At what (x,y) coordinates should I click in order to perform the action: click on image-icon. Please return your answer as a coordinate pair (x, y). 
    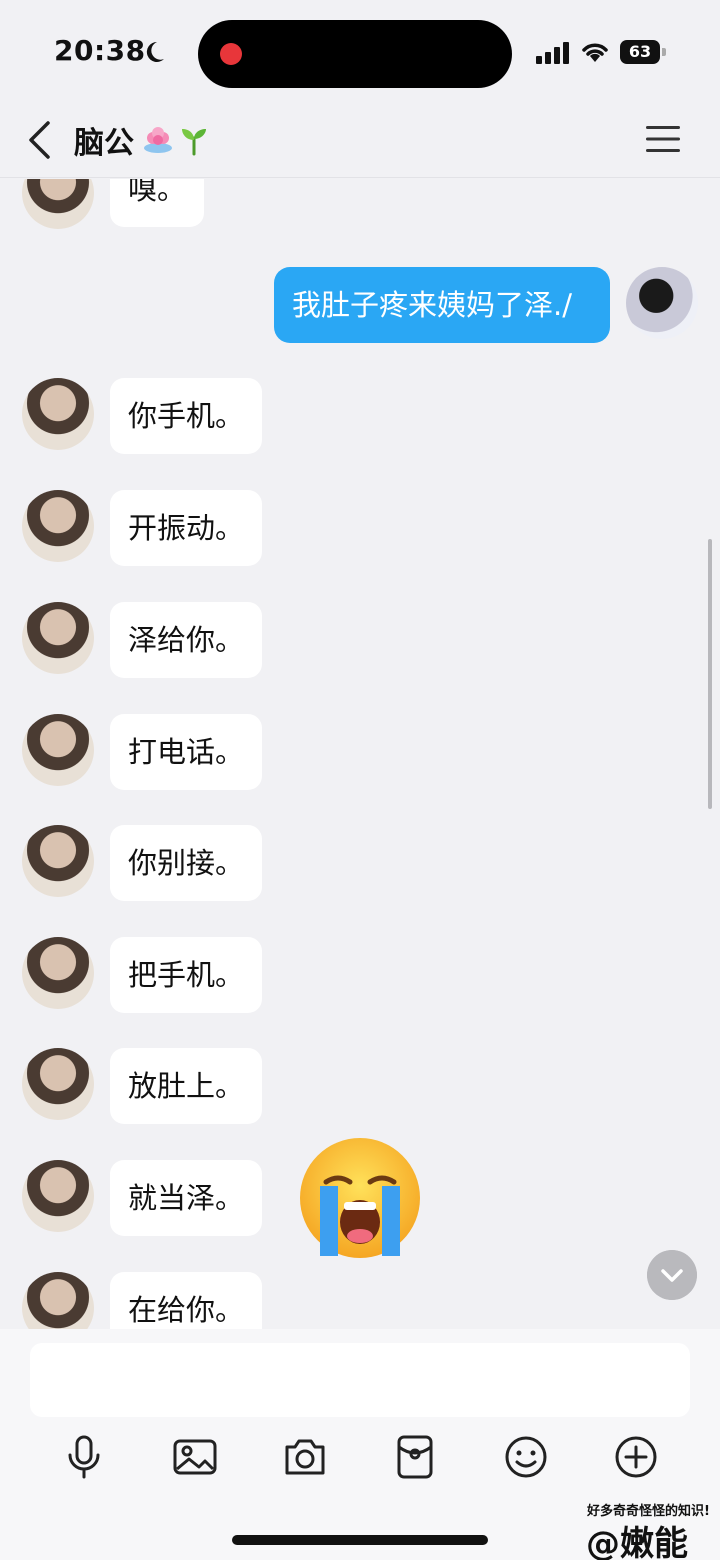
    Looking at the image, I should click on (195, 1457).